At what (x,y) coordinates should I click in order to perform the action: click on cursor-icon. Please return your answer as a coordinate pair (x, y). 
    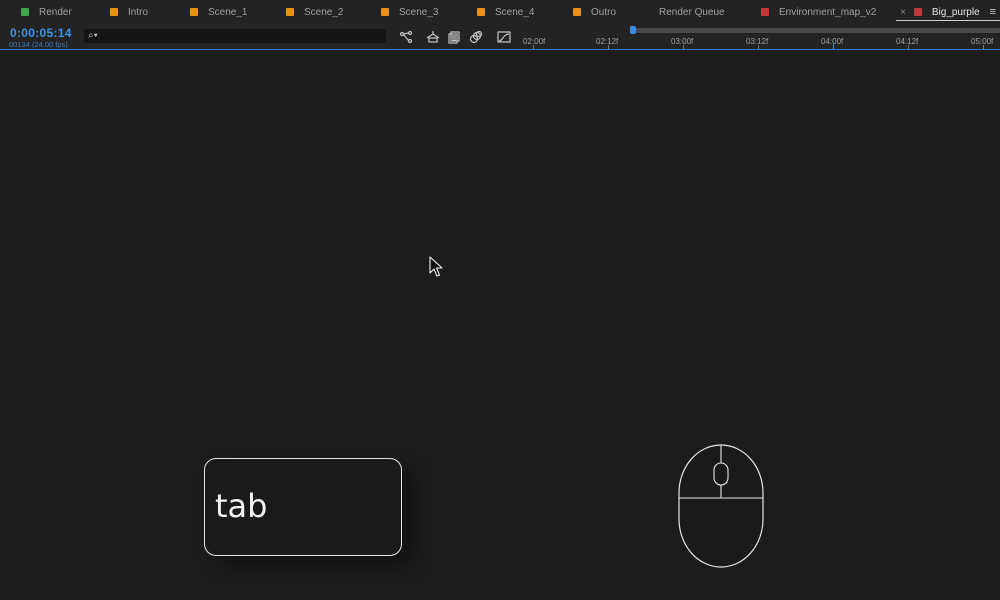
    Looking at the image, I should click on (436, 266).